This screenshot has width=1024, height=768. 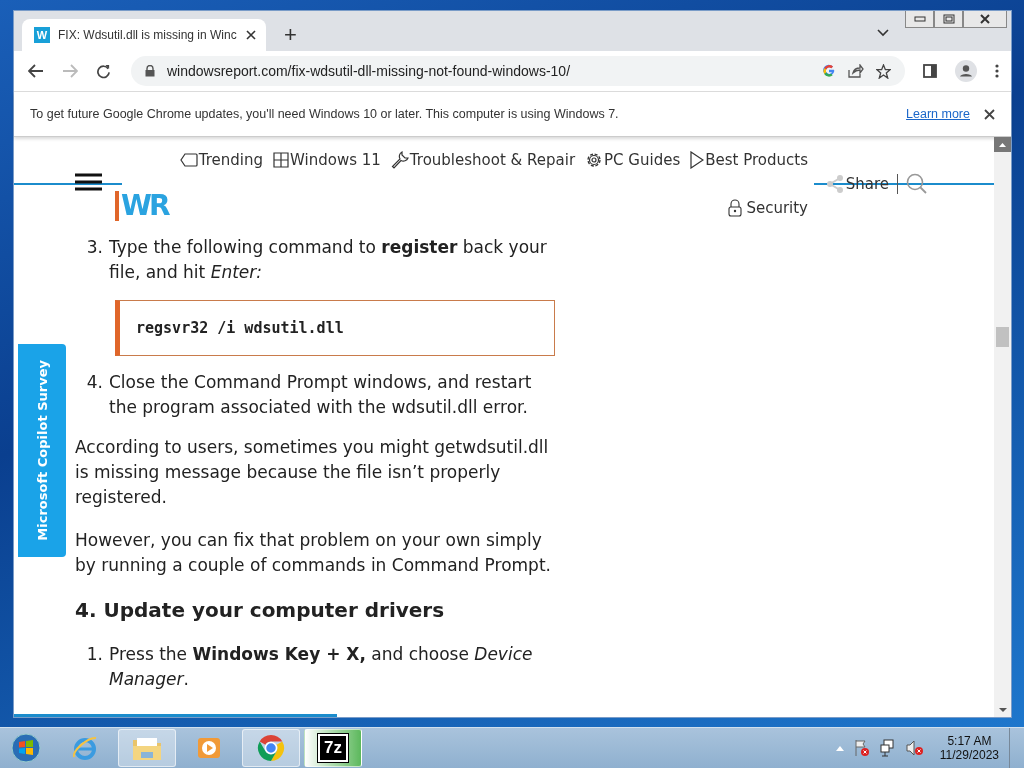 I want to click on nav-link: PC Guides, so click(x=633, y=160).